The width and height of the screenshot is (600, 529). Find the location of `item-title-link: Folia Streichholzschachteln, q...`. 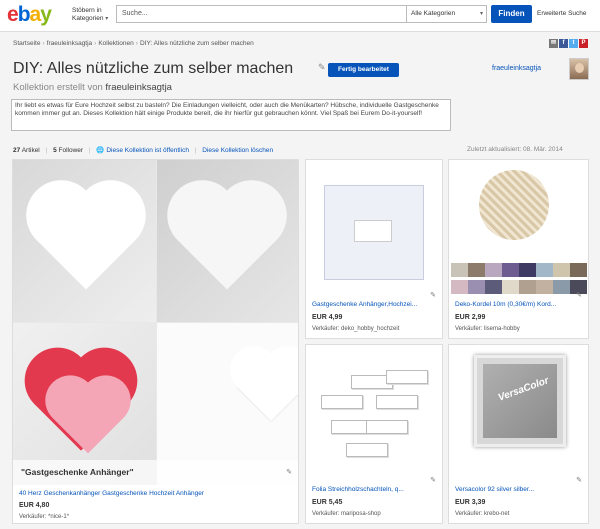

item-title-link: Folia Streichholzschachteln, q... is located at coordinates (358, 489).